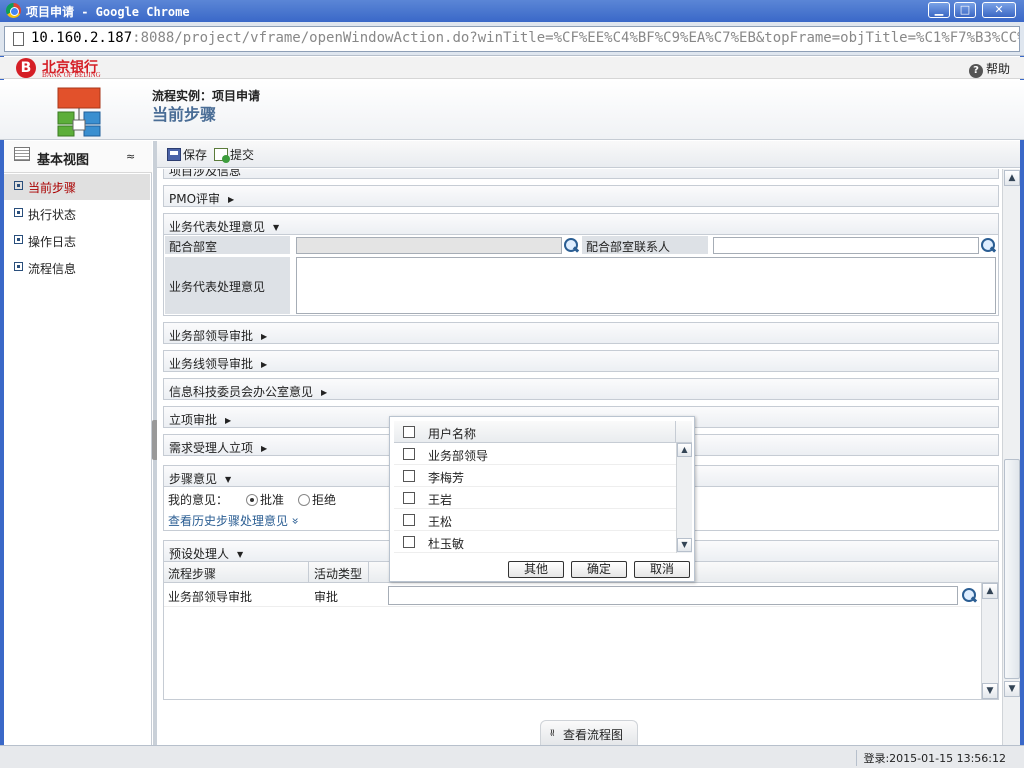 The image size is (1024, 768). Describe the element at coordinates (581, 361) in the screenshot. I see `section-line-leader: 业务线领导审批 ▶` at that location.